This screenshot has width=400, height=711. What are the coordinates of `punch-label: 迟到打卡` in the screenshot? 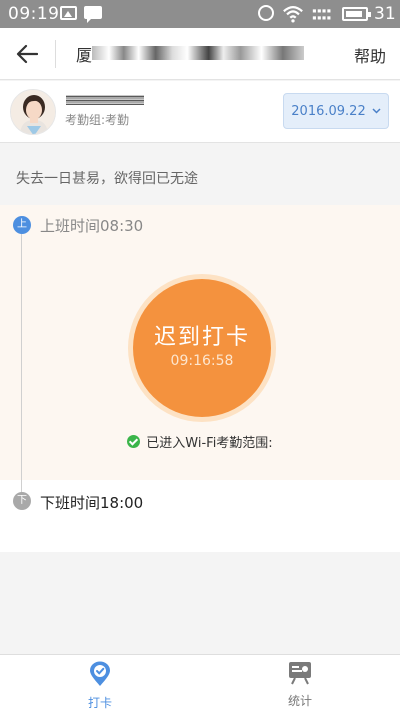 It's located at (201, 337).